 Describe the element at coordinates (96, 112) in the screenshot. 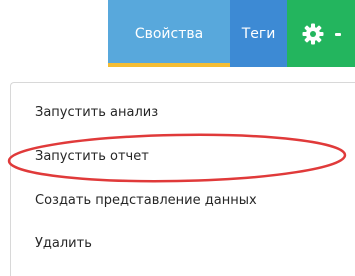

I see `menu-item-run-analysis: Запустить анализ` at that location.